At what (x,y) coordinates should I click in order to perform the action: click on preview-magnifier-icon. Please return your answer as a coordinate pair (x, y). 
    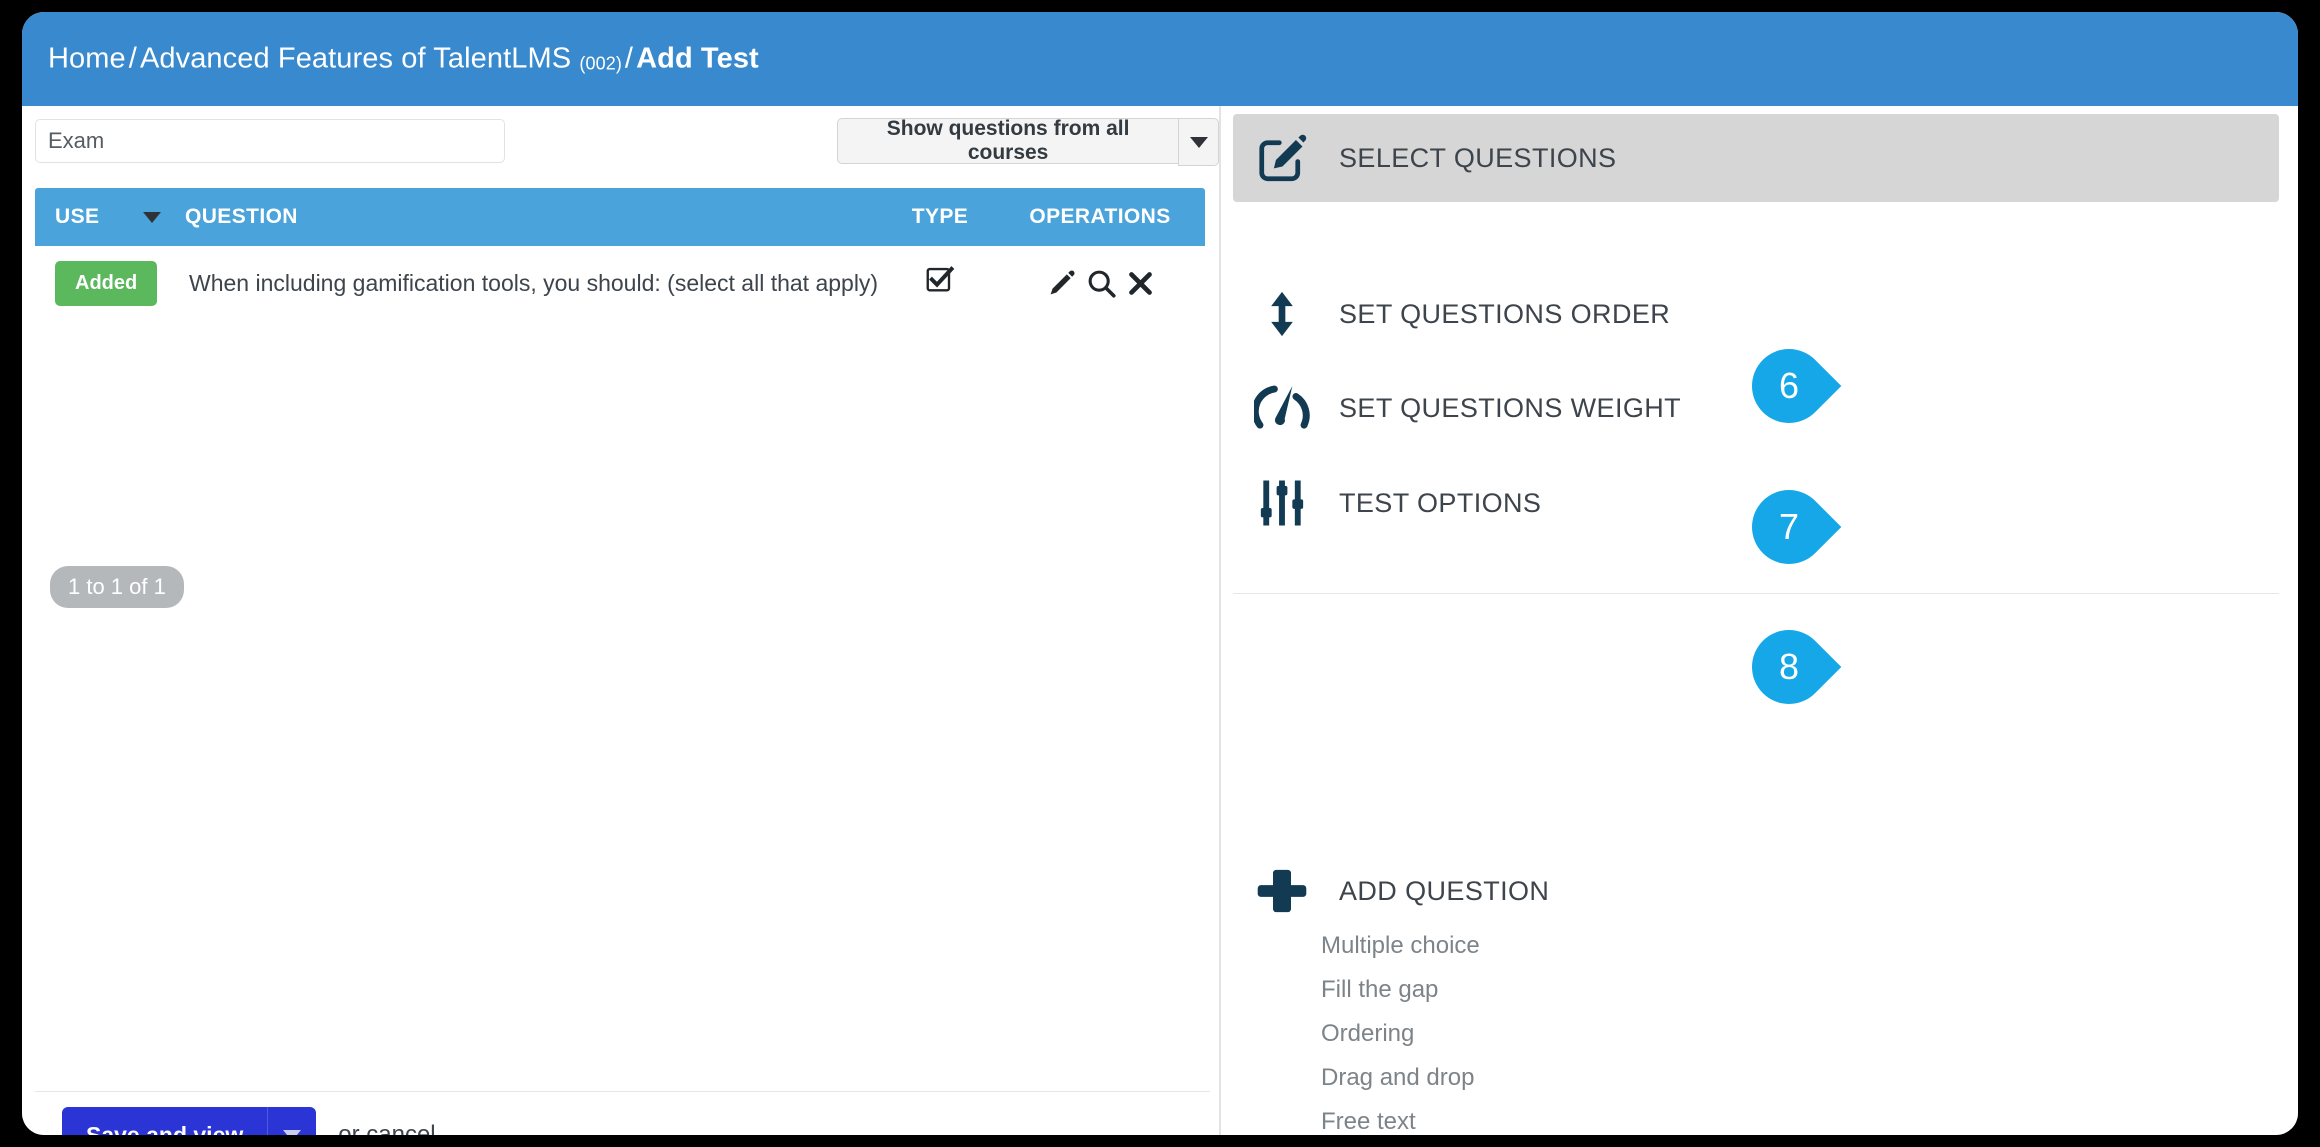
    Looking at the image, I should click on (1101, 283).